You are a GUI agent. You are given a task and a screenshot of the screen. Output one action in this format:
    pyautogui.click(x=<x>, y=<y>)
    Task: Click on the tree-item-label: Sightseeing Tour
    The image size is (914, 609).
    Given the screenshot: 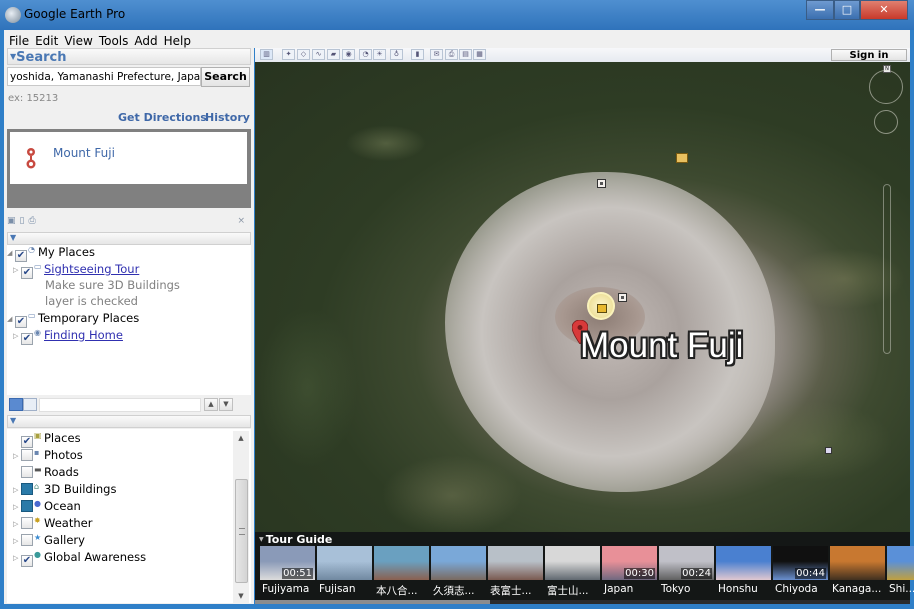 What is the action you would take?
    pyautogui.click(x=91, y=269)
    